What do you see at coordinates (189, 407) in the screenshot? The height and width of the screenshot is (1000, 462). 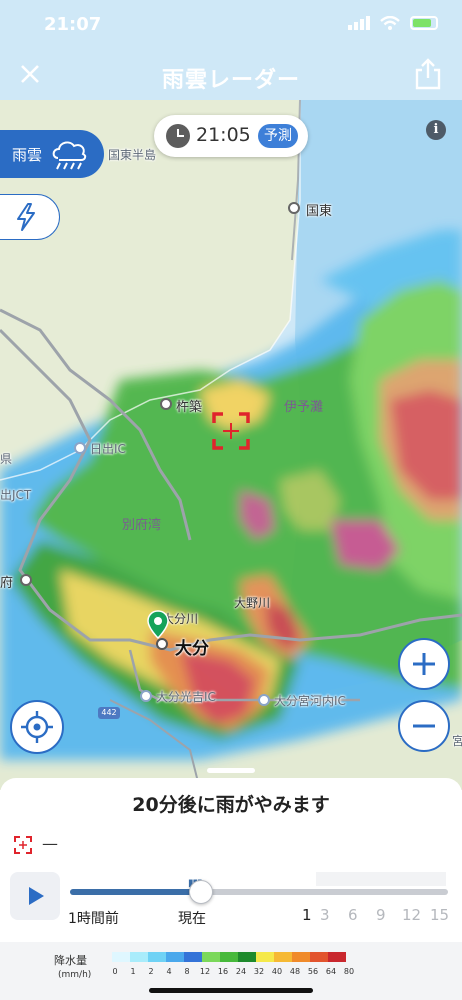 I see `map-label-kitsuki: 杵築` at bounding box center [189, 407].